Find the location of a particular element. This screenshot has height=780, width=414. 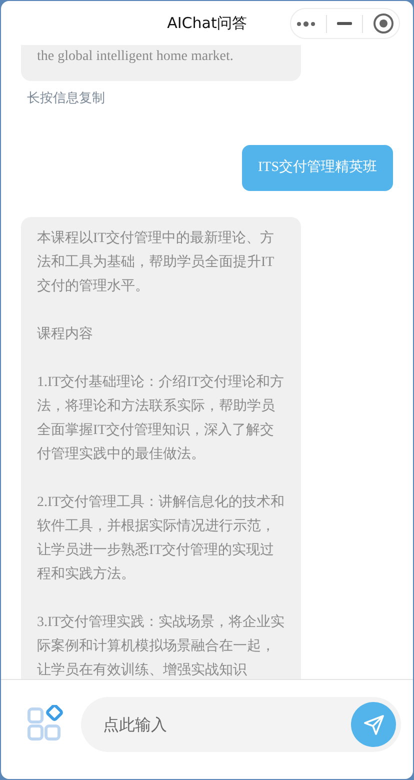

reply-text: 2.IT交付管理工具：讲解信息化的技术和软件工具，并根据实际情况进行示范，让学员进一步熟悉IT交付管理的实现过程和实践方法。 is located at coordinates (161, 538).